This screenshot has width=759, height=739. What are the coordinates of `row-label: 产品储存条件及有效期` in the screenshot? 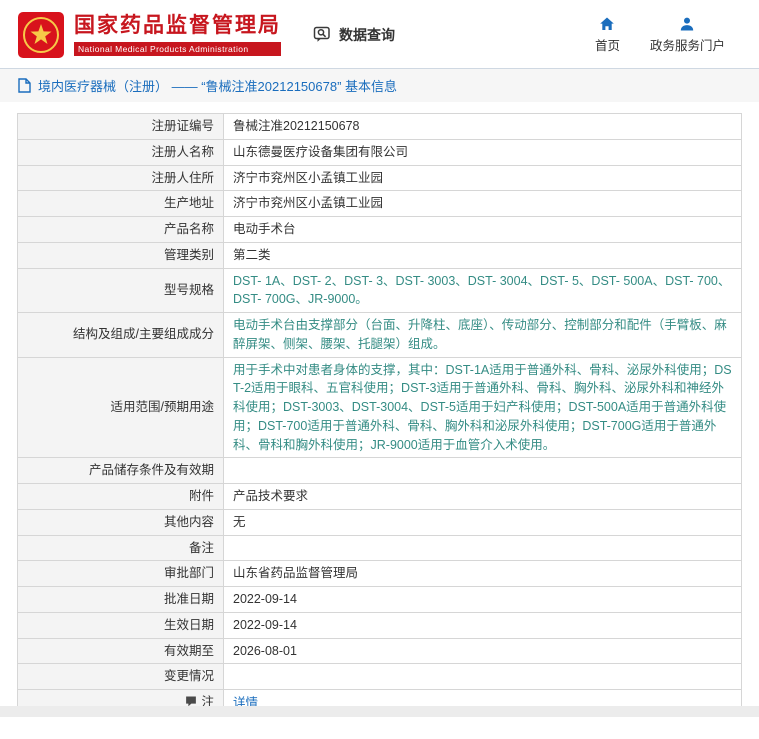 It's located at (120, 470).